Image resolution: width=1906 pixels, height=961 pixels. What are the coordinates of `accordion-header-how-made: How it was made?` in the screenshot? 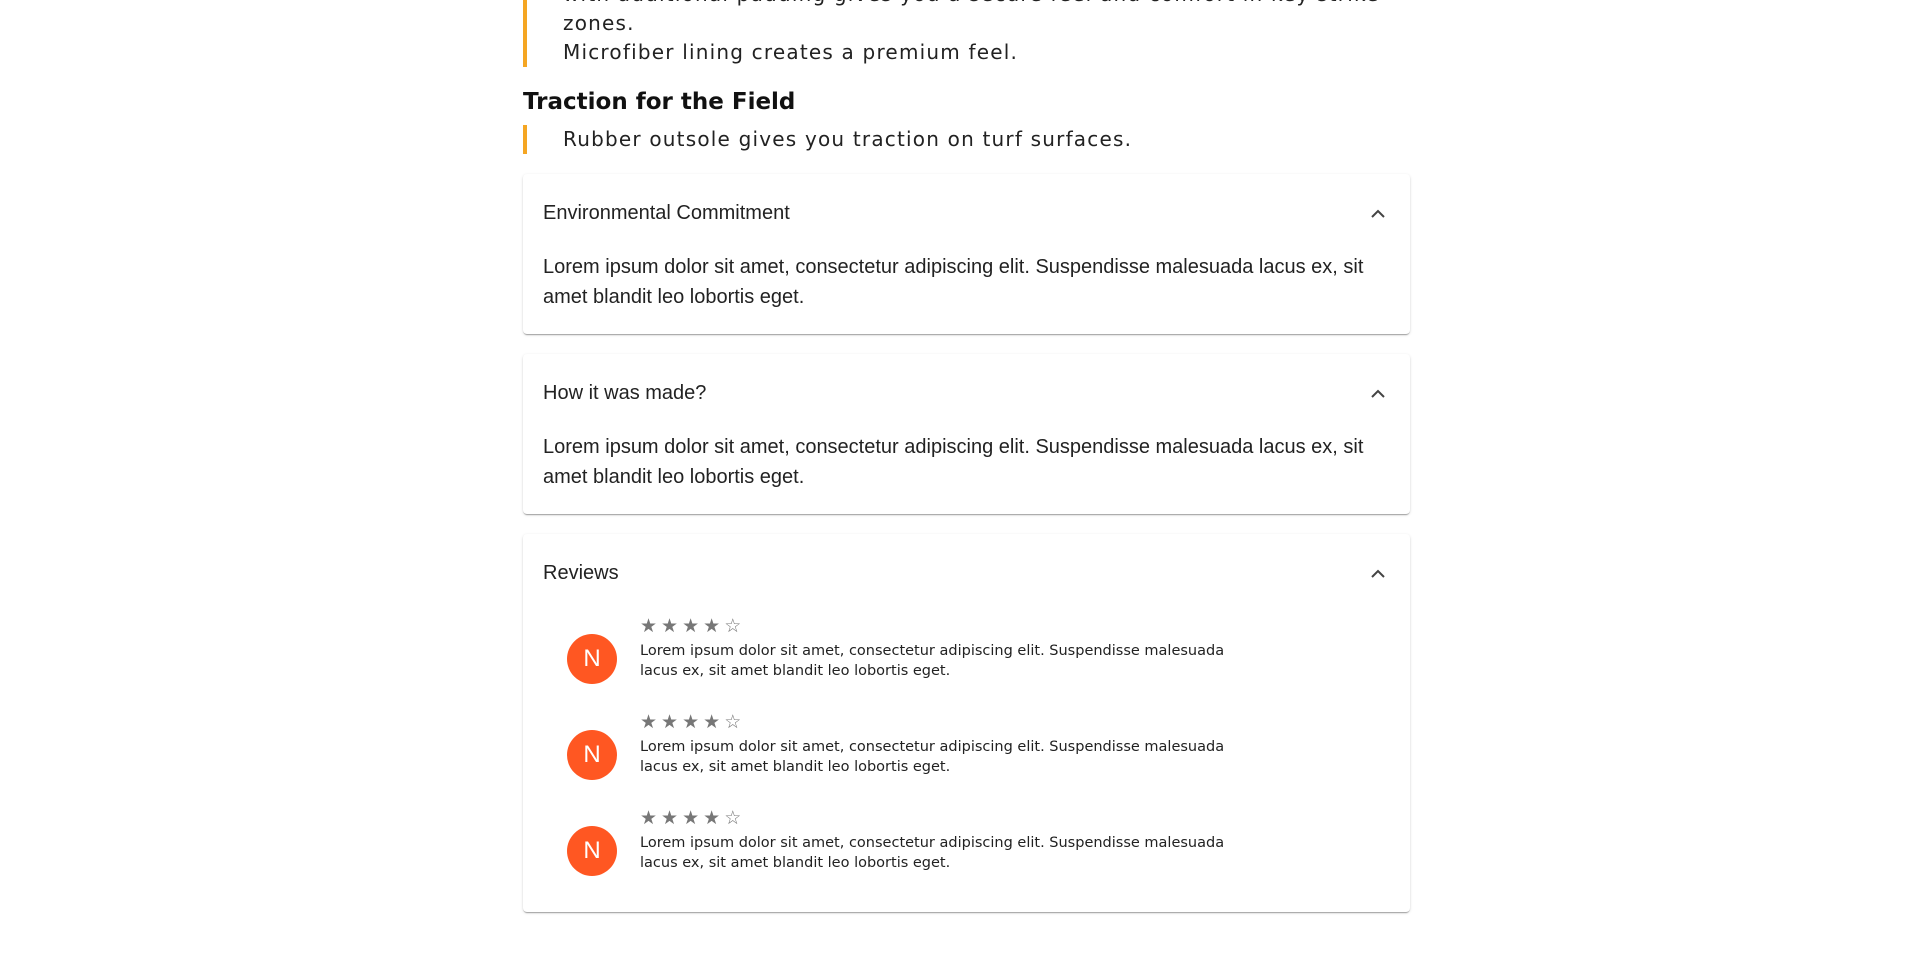 It's located at (966, 393).